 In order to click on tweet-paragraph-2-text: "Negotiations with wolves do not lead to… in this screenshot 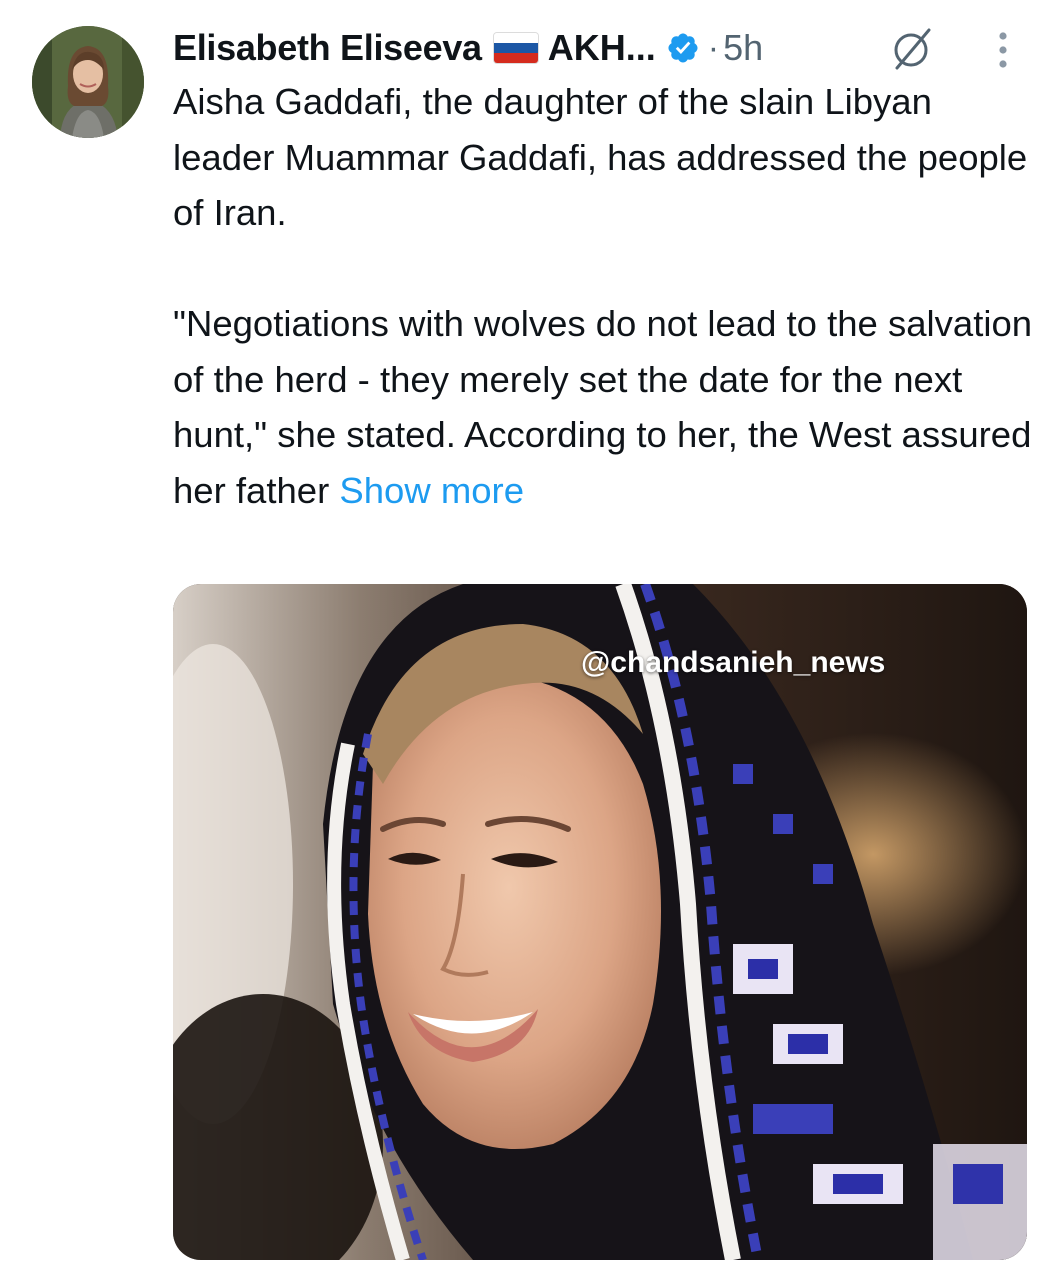, I will do `click(603, 407)`.